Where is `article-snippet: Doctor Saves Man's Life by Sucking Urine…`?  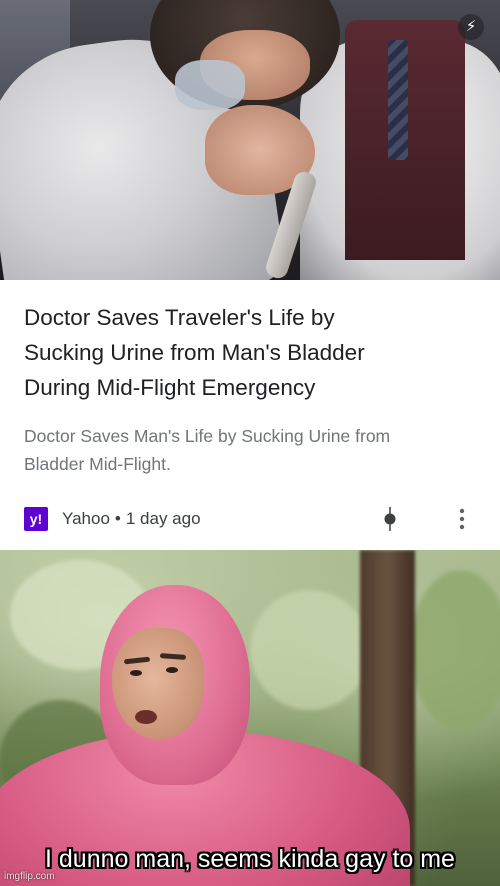 article-snippet: Doctor Saves Man's Life by Sucking Urine… is located at coordinates (254, 450).